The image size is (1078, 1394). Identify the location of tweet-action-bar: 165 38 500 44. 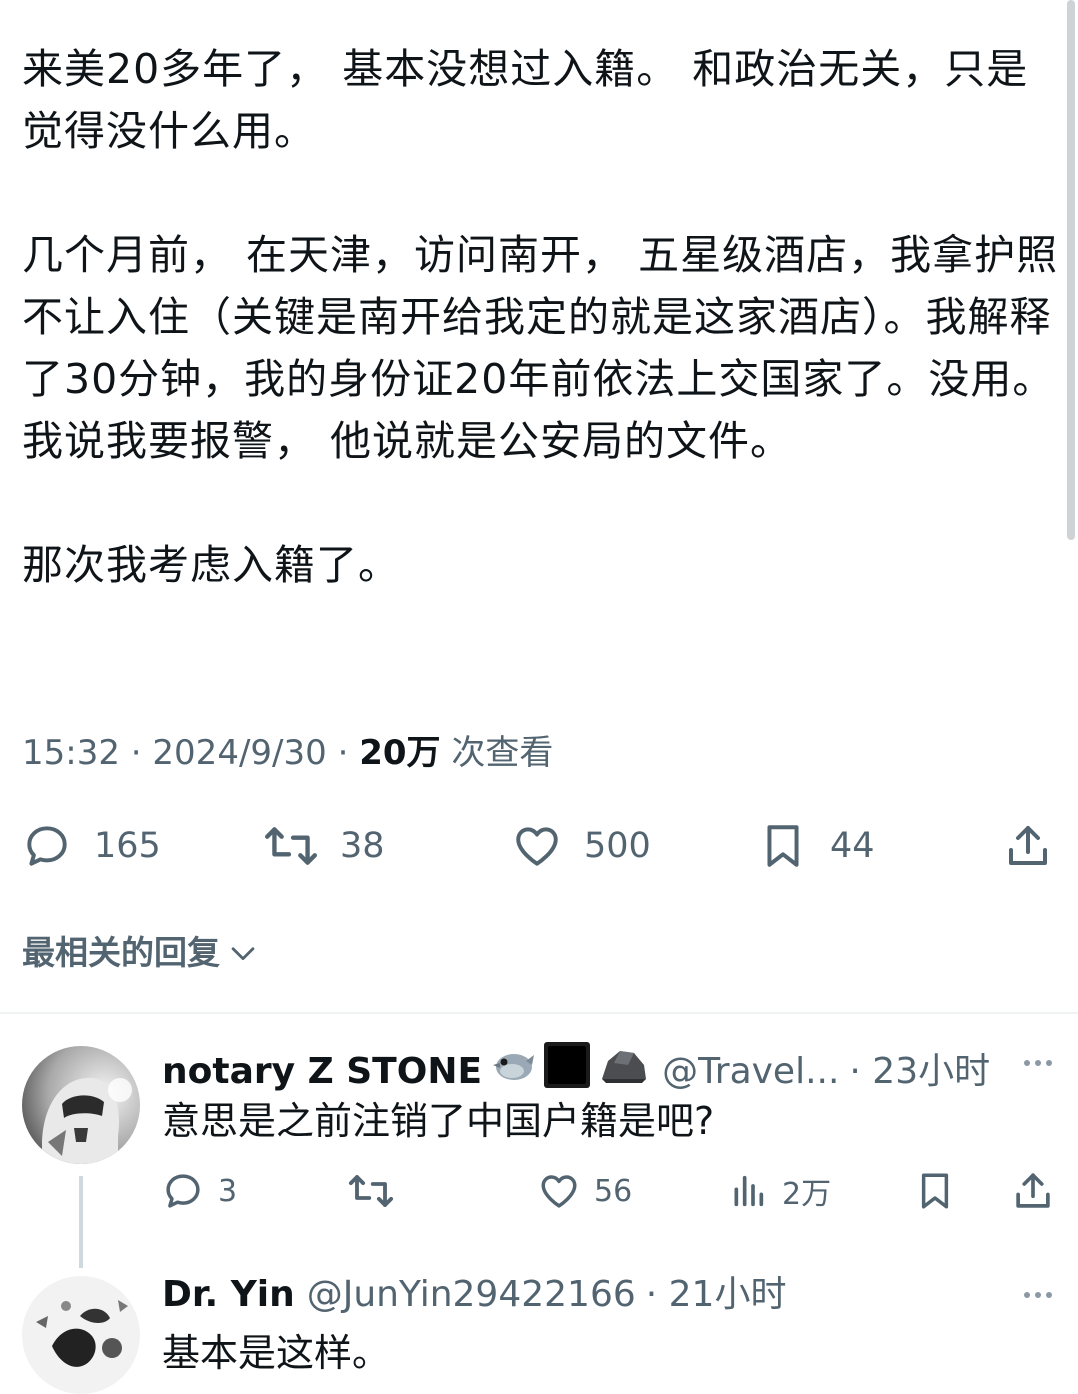
(539, 846).